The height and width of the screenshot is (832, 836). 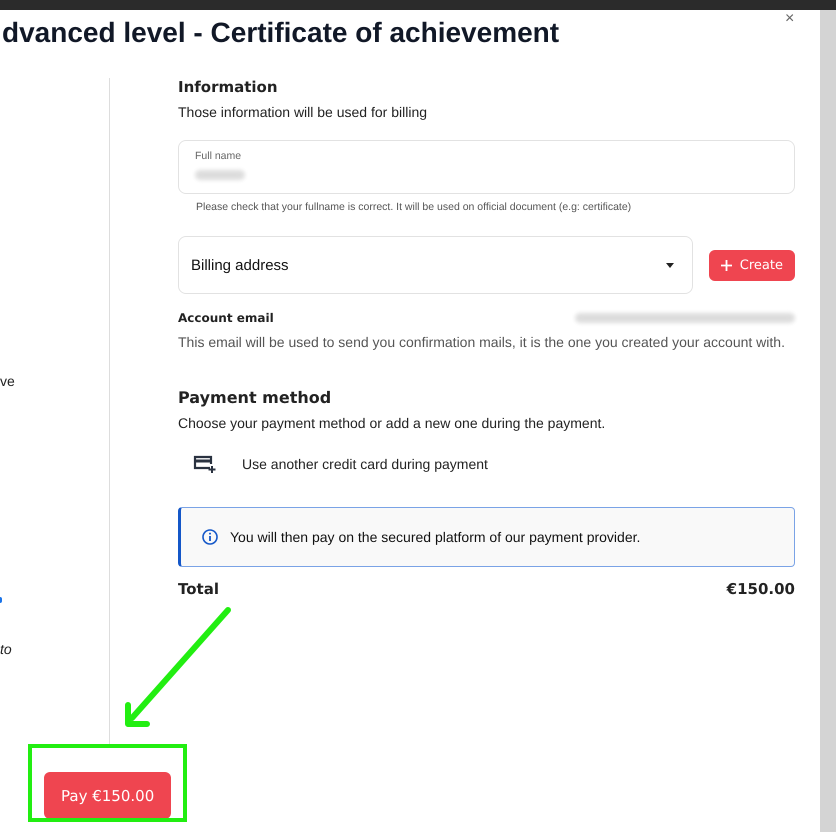 What do you see at coordinates (392, 423) in the screenshot?
I see `section-subtitle: Choose your payment method or add a new one during the payment.` at bounding box center [392, 423].